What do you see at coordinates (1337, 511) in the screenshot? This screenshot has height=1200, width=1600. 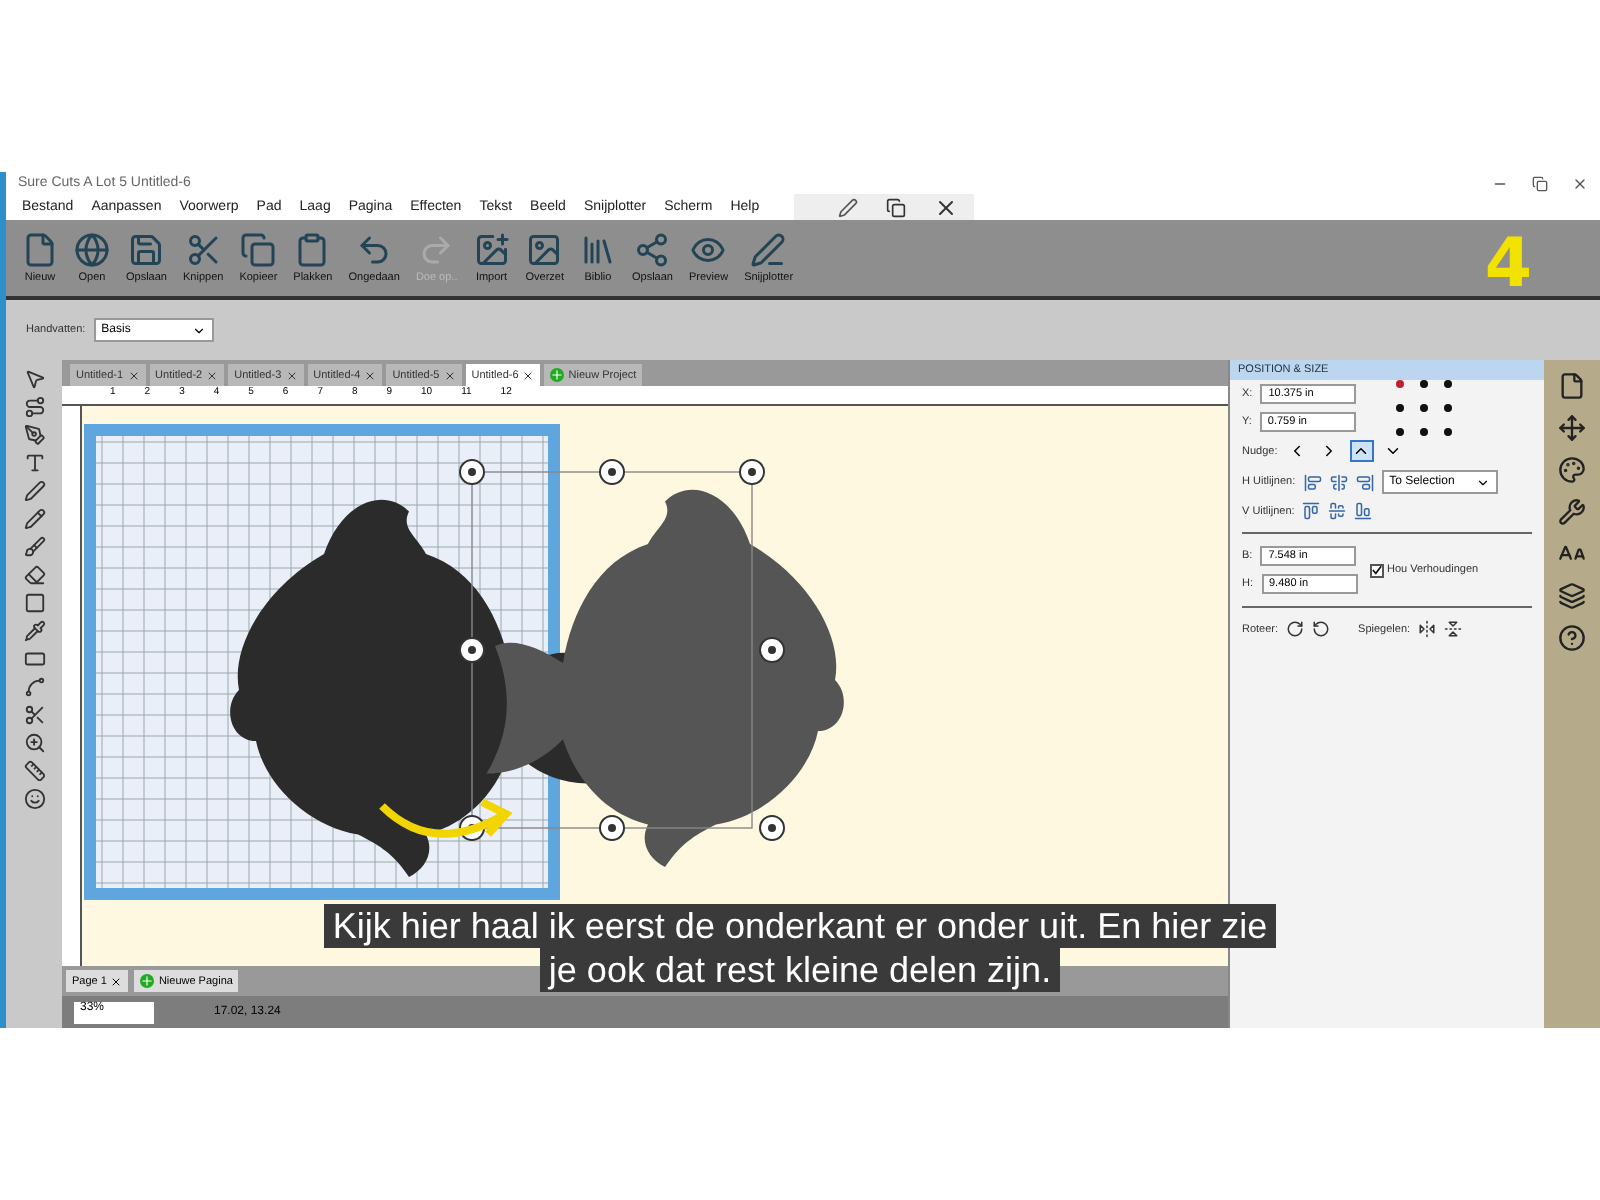 I see `align-middle-icon` at bounding box center [1337, 511].